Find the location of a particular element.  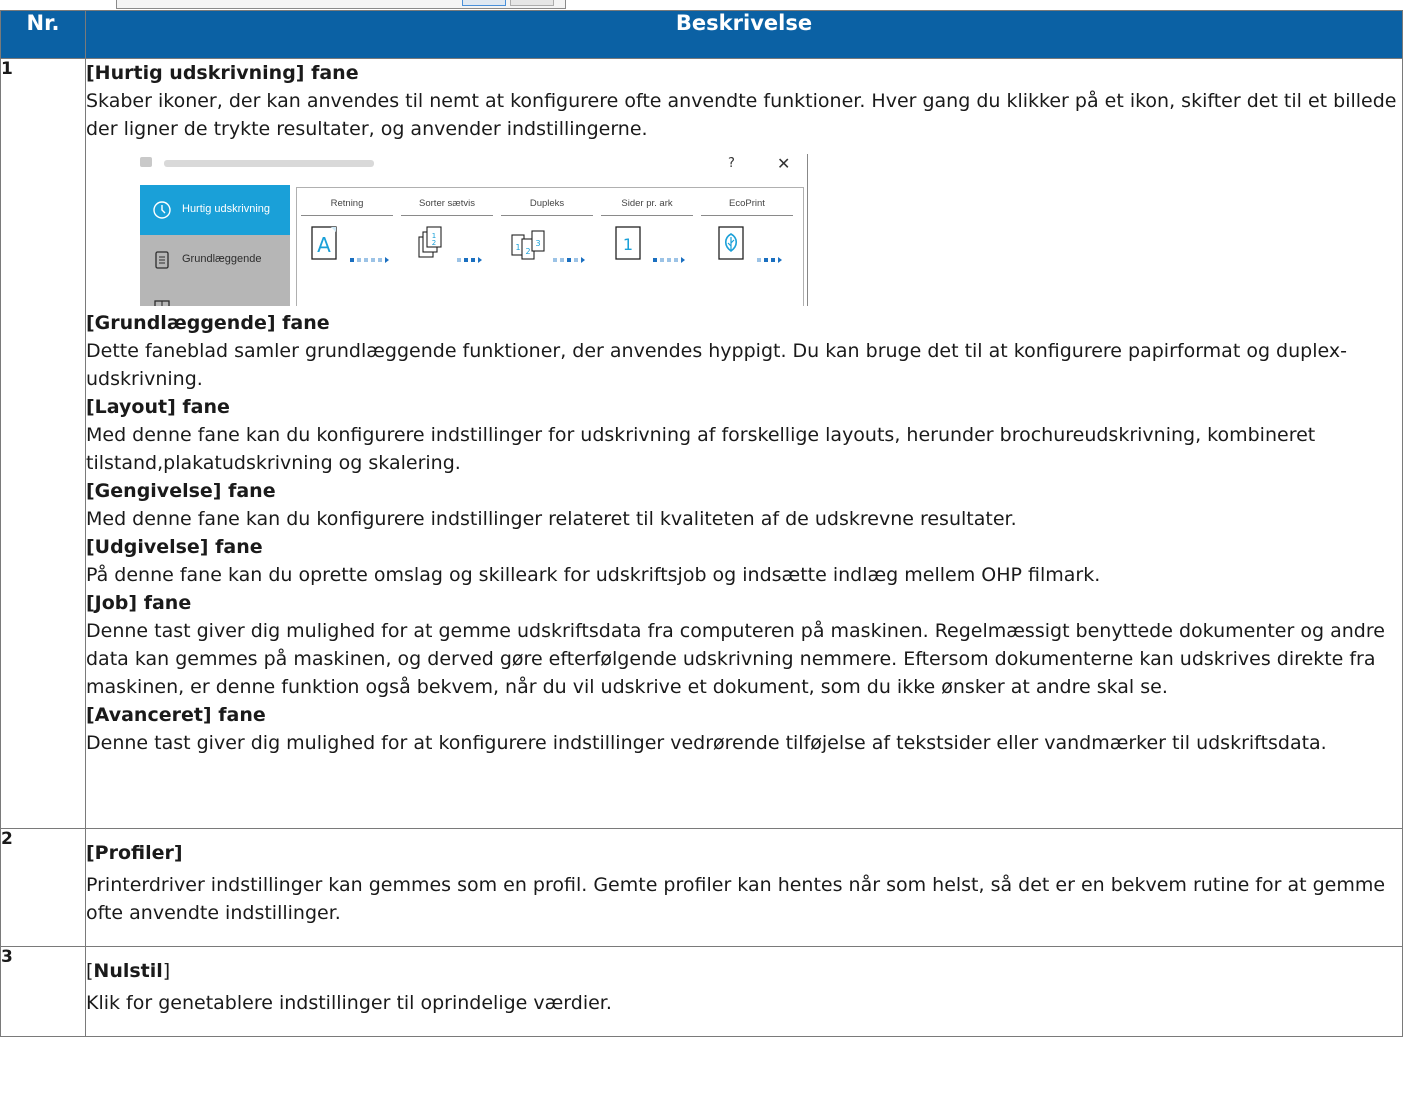

tab-grundlaeggende: Grundlæggende is located at coordinates (215, 260).